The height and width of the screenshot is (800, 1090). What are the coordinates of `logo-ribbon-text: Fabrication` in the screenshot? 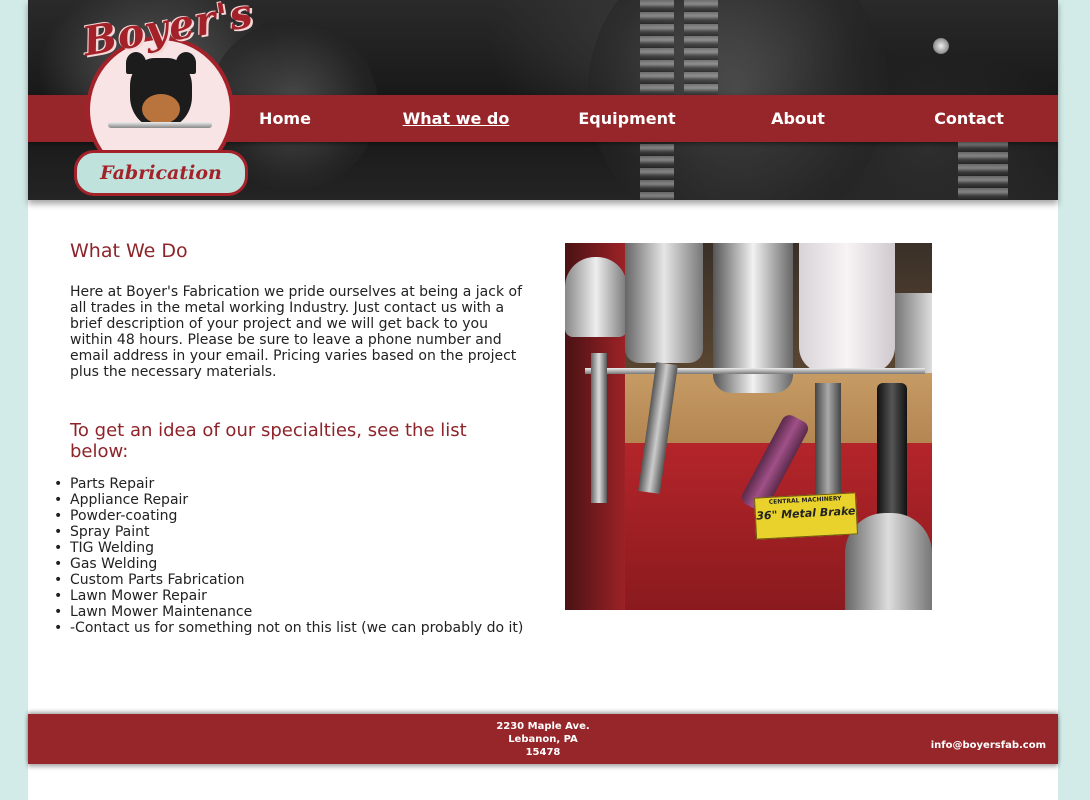 It's located at (161, 173).